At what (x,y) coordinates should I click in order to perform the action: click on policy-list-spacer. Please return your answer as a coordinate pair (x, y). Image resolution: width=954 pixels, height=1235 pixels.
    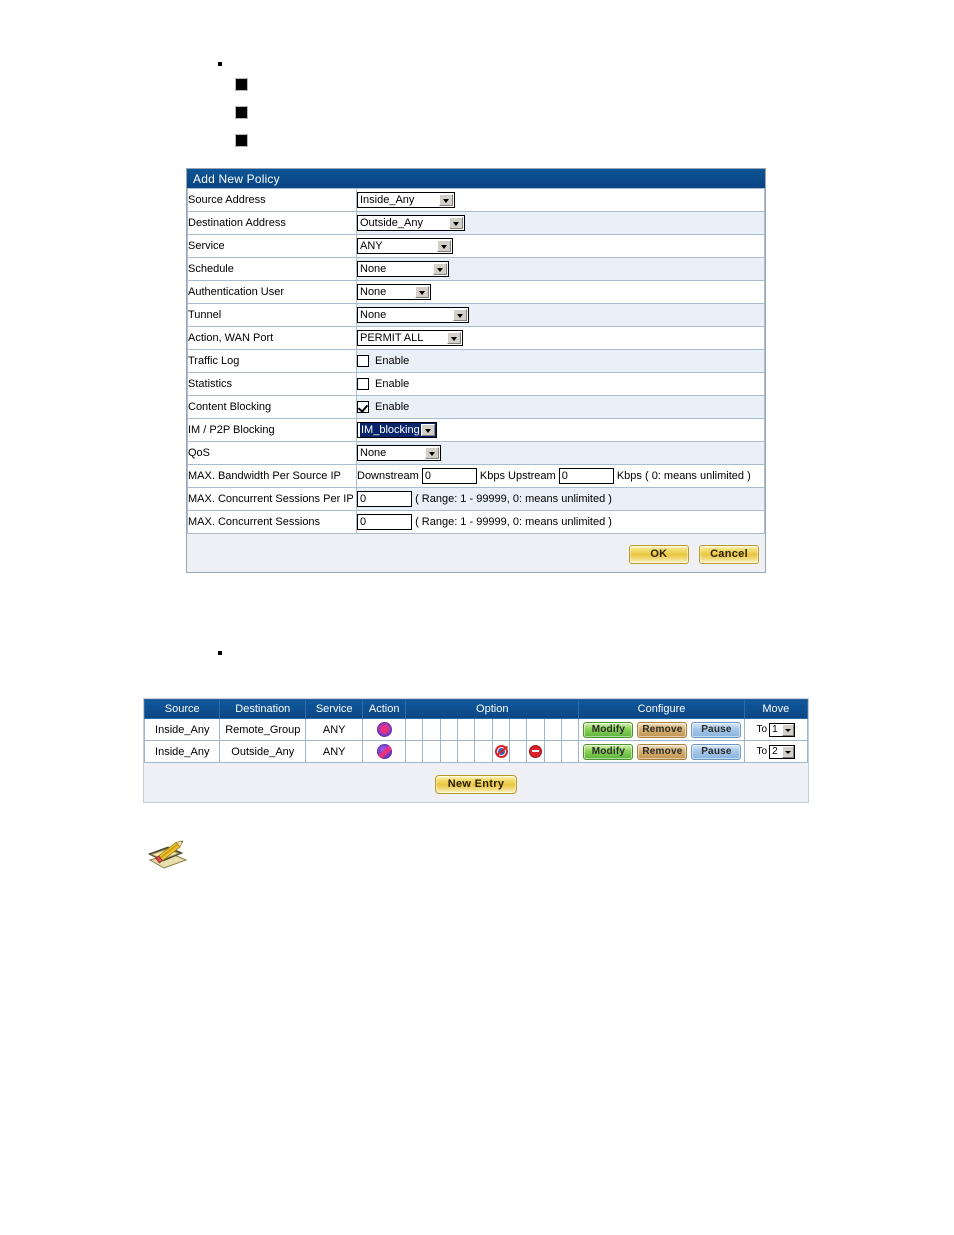
    Looking at the image, I should click on (476, 767).